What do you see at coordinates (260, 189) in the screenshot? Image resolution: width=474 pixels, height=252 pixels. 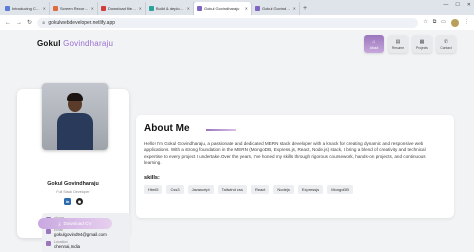 I see `skill-badge: React` at bounding box center [260, 189].